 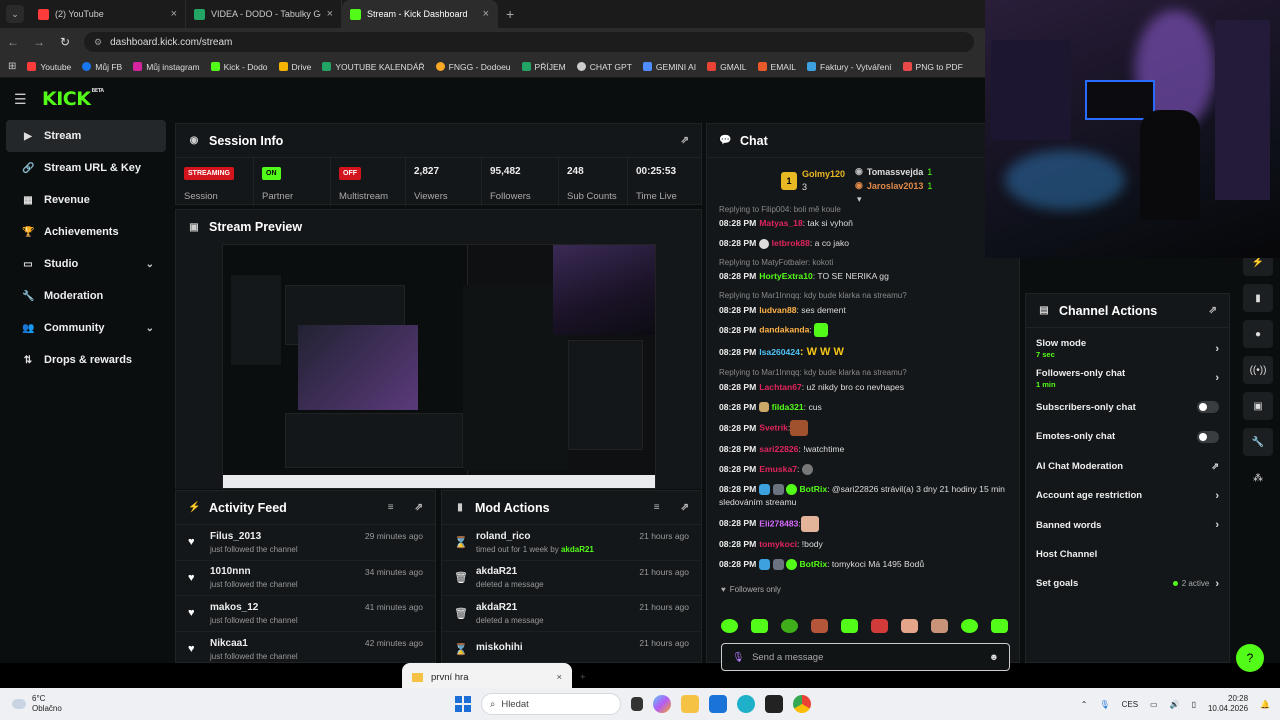 I want to click on bookmark: Faktury - Vytváření, so click(x=849, y=67).